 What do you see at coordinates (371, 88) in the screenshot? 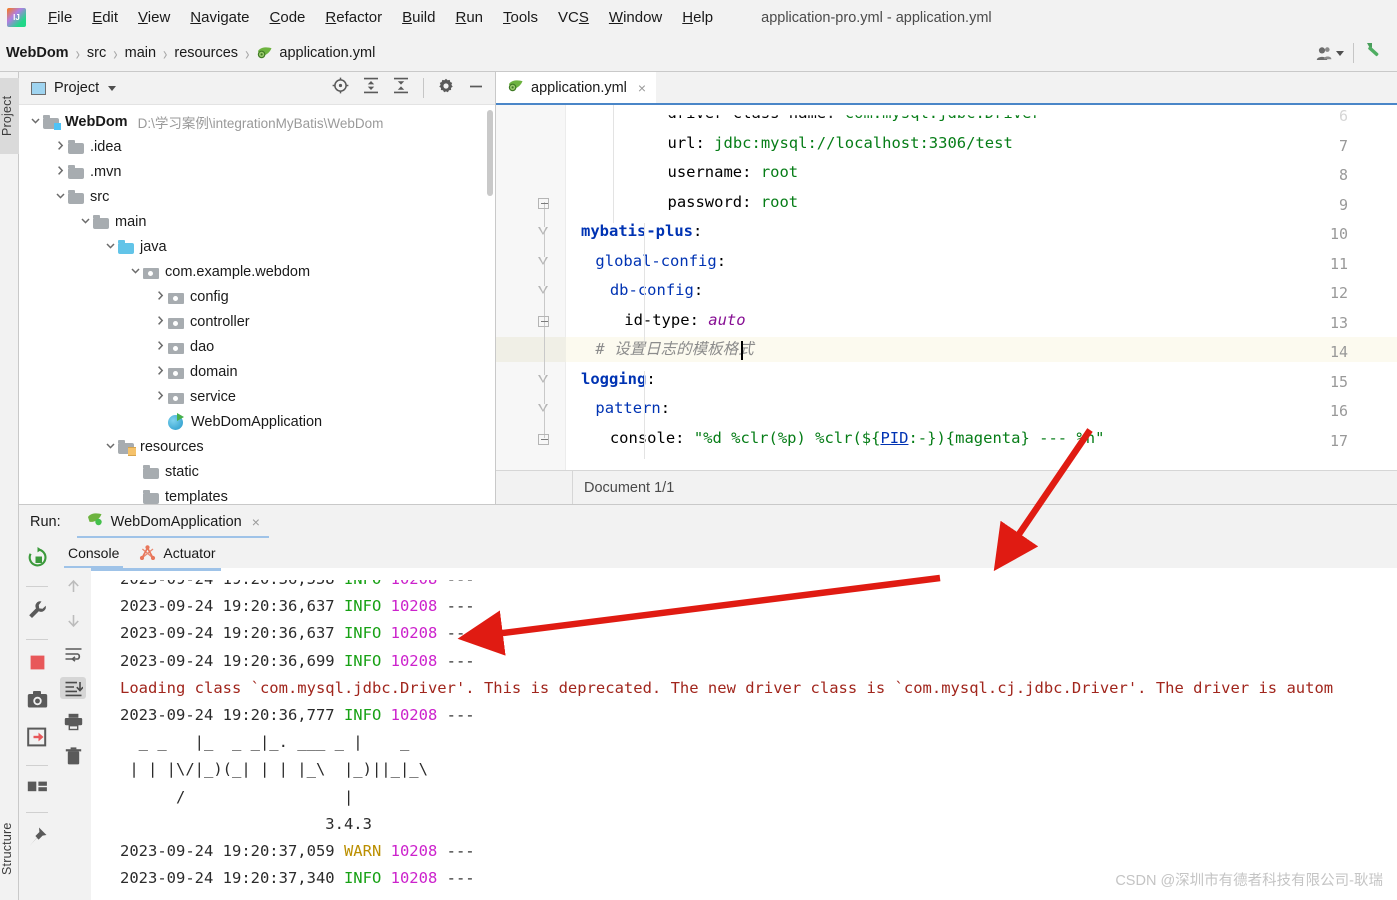
I see `expand-all-icon` at bounding box center [371, 88].